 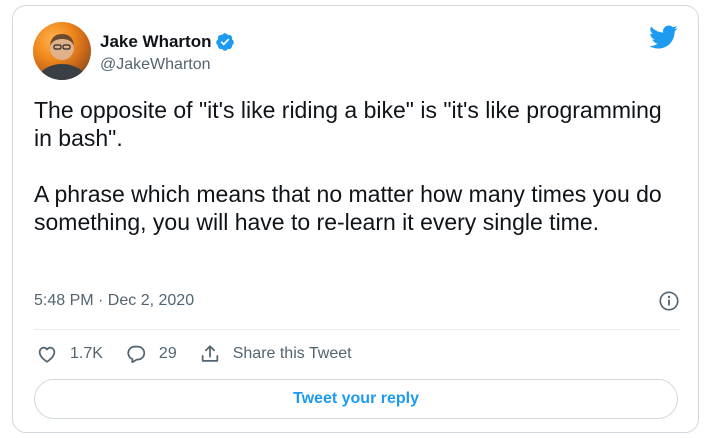 I want to click on tweet-timestamp: 5:48 PM · Dec 2, 2020, so click(x=114, y=301).